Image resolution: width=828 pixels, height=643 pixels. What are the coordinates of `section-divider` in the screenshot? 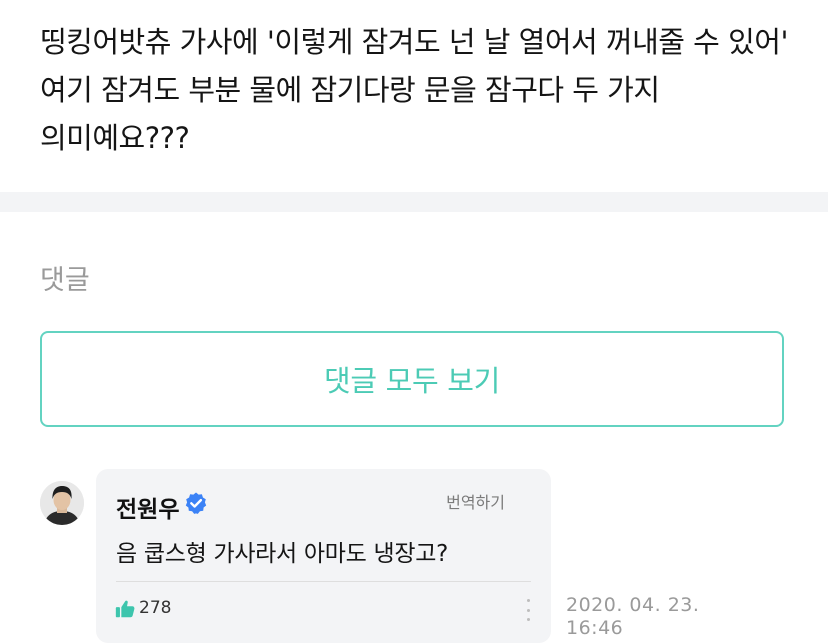 It's located at (414, 202).